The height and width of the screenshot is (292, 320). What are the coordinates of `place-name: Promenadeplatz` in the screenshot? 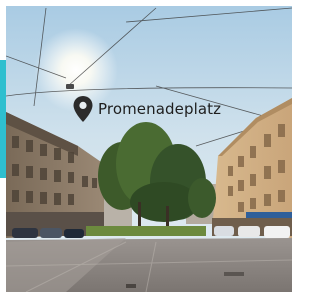 It's located at (160, 109).